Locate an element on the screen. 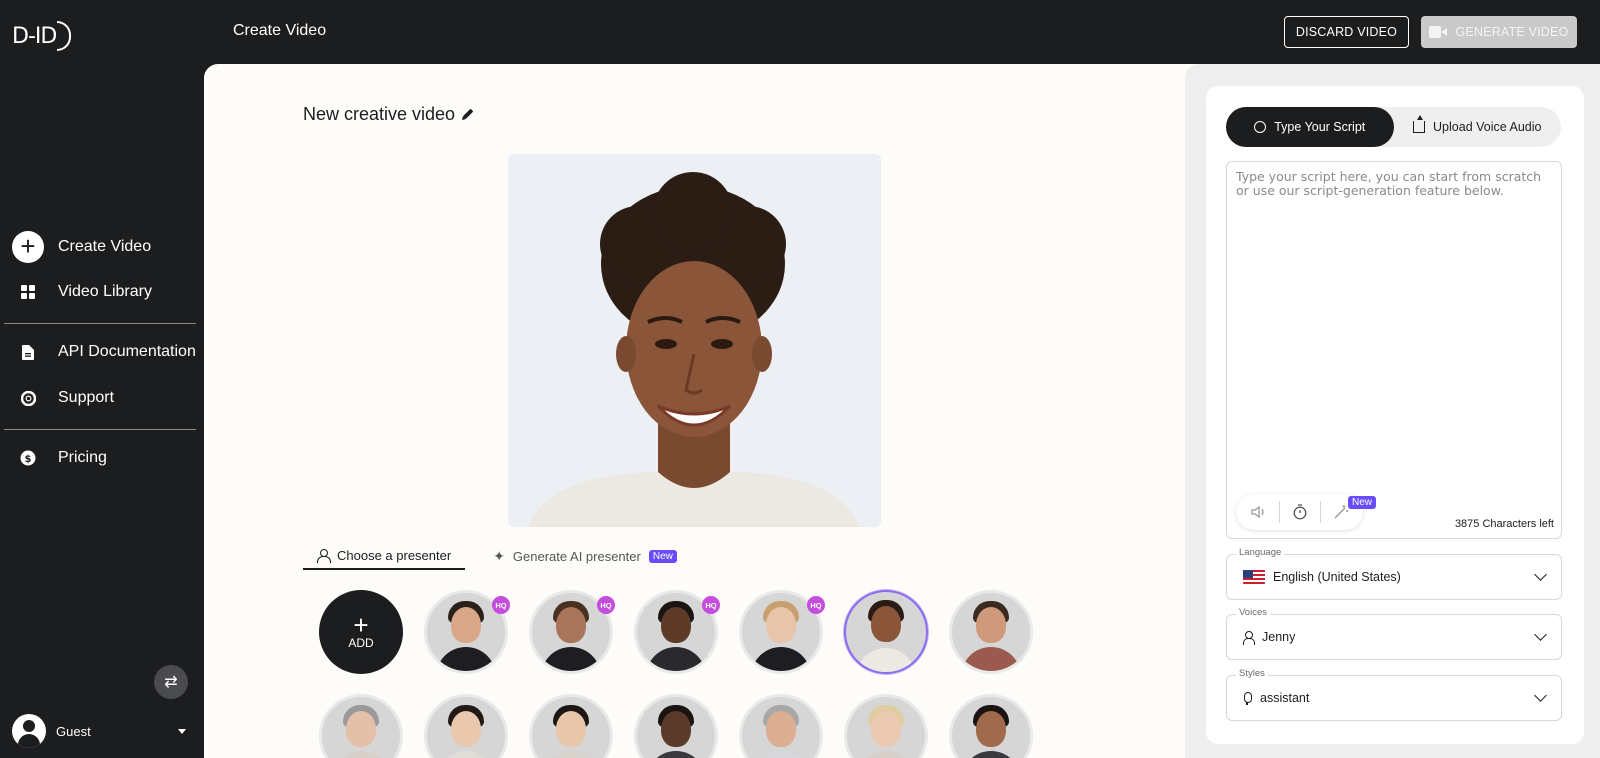 The width and height of the screenshot is (1600, 758). sidebar-item-label: Video Library is located at coordinates (105, 291).